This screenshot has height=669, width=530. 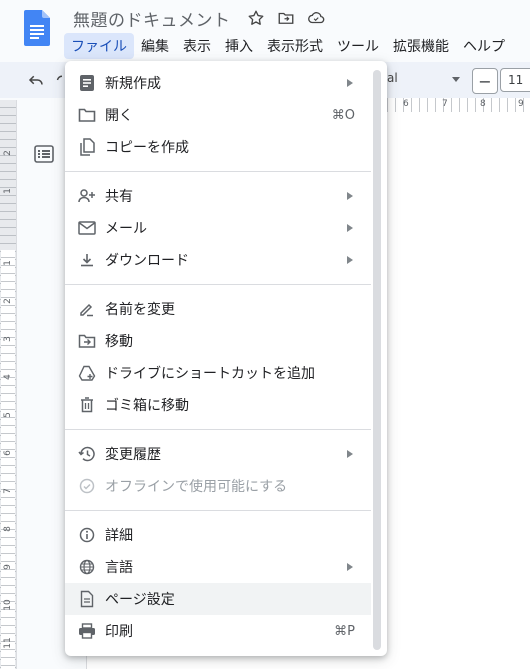 I want to click on menu-item-share: 共有, so click(x=218, y=196).